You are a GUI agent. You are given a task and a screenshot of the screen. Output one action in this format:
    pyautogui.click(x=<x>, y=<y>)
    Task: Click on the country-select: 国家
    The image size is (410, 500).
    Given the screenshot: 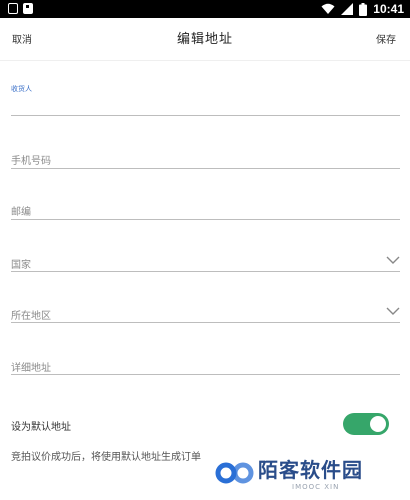 What is the action you would take?
    pyautogui.click(x=205, y=260)
    